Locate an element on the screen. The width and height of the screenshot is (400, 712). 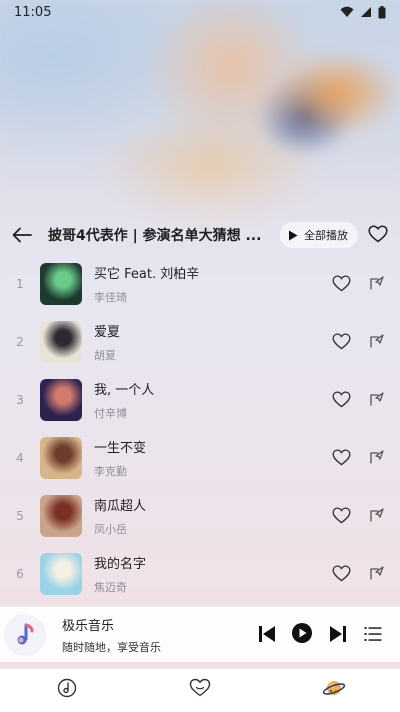
next-track-icon is located at coordinates (338, 634).